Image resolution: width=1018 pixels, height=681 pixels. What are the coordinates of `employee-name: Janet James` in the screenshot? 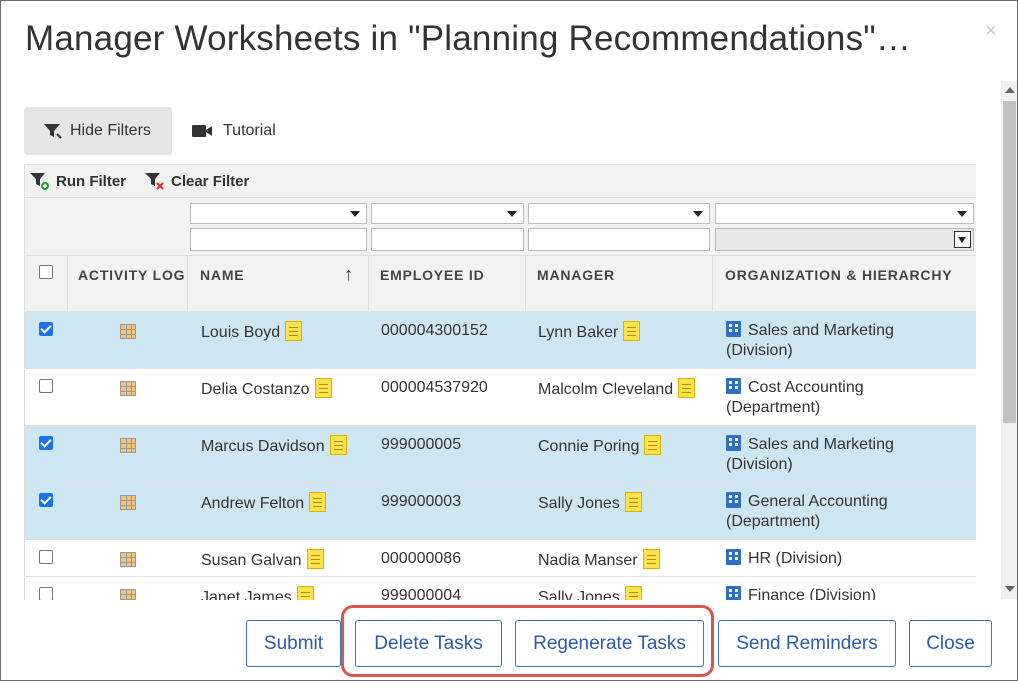 It's located at (246, 594).